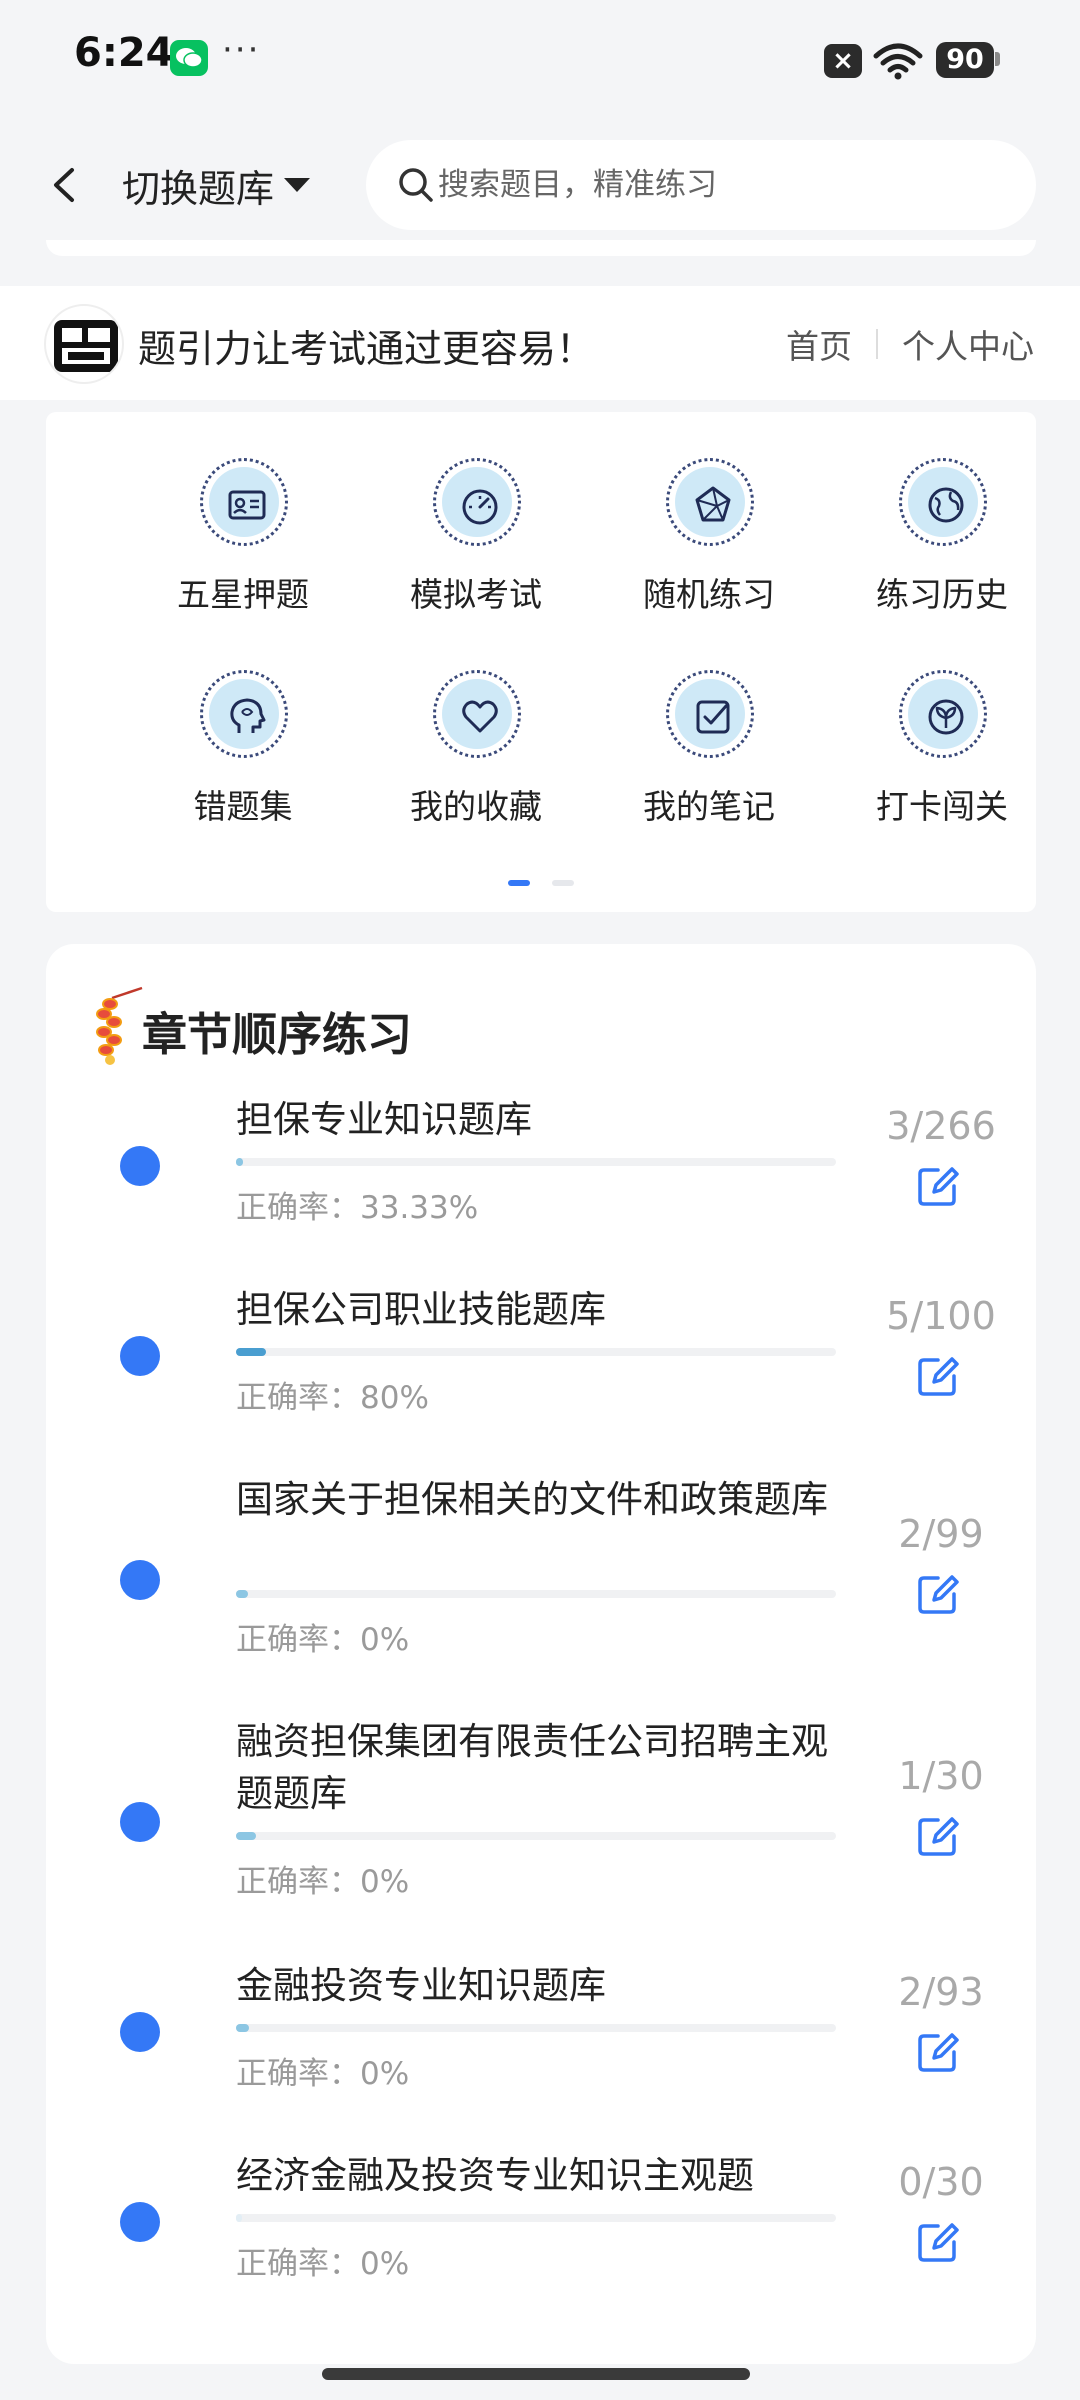 Image resolution: width=1080 pixels, height=2400 pixels. Describe the element at coordinates (277, 1034) in the screenshot. I see `section-title: 章节顺序练习` at that location.